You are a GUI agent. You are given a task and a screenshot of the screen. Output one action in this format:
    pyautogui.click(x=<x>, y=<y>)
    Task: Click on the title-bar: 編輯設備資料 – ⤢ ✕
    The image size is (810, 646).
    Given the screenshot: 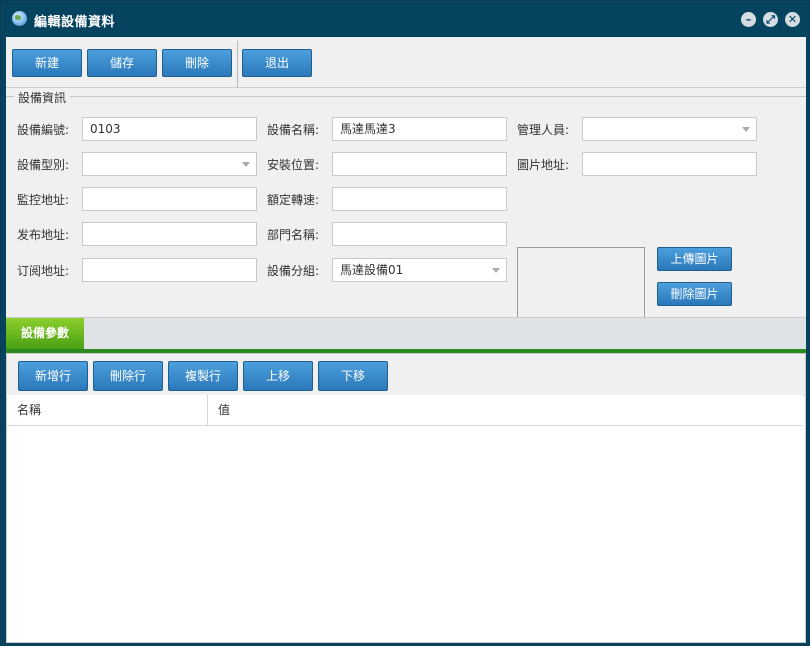 What is the action you would take?
    pyautogui.click(x=405, y=19)
    